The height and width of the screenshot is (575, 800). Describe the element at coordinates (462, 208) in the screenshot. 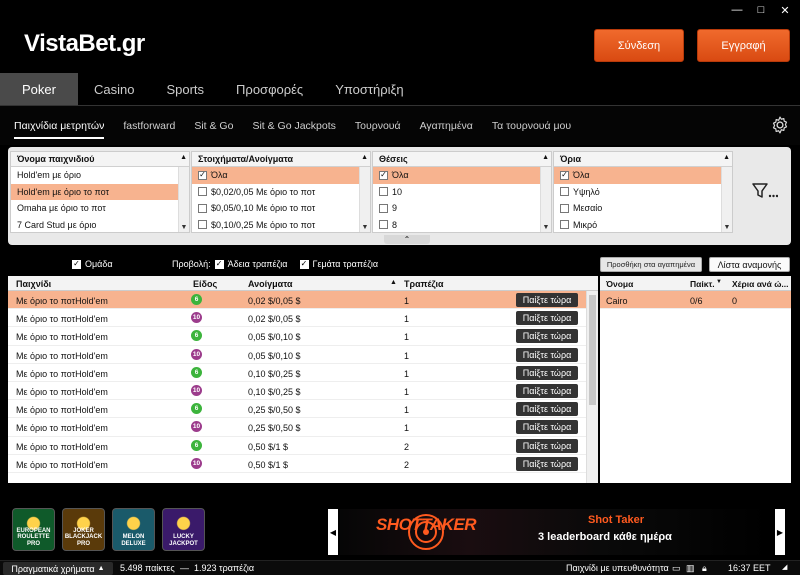

I see `seats-item: 9` at that location.